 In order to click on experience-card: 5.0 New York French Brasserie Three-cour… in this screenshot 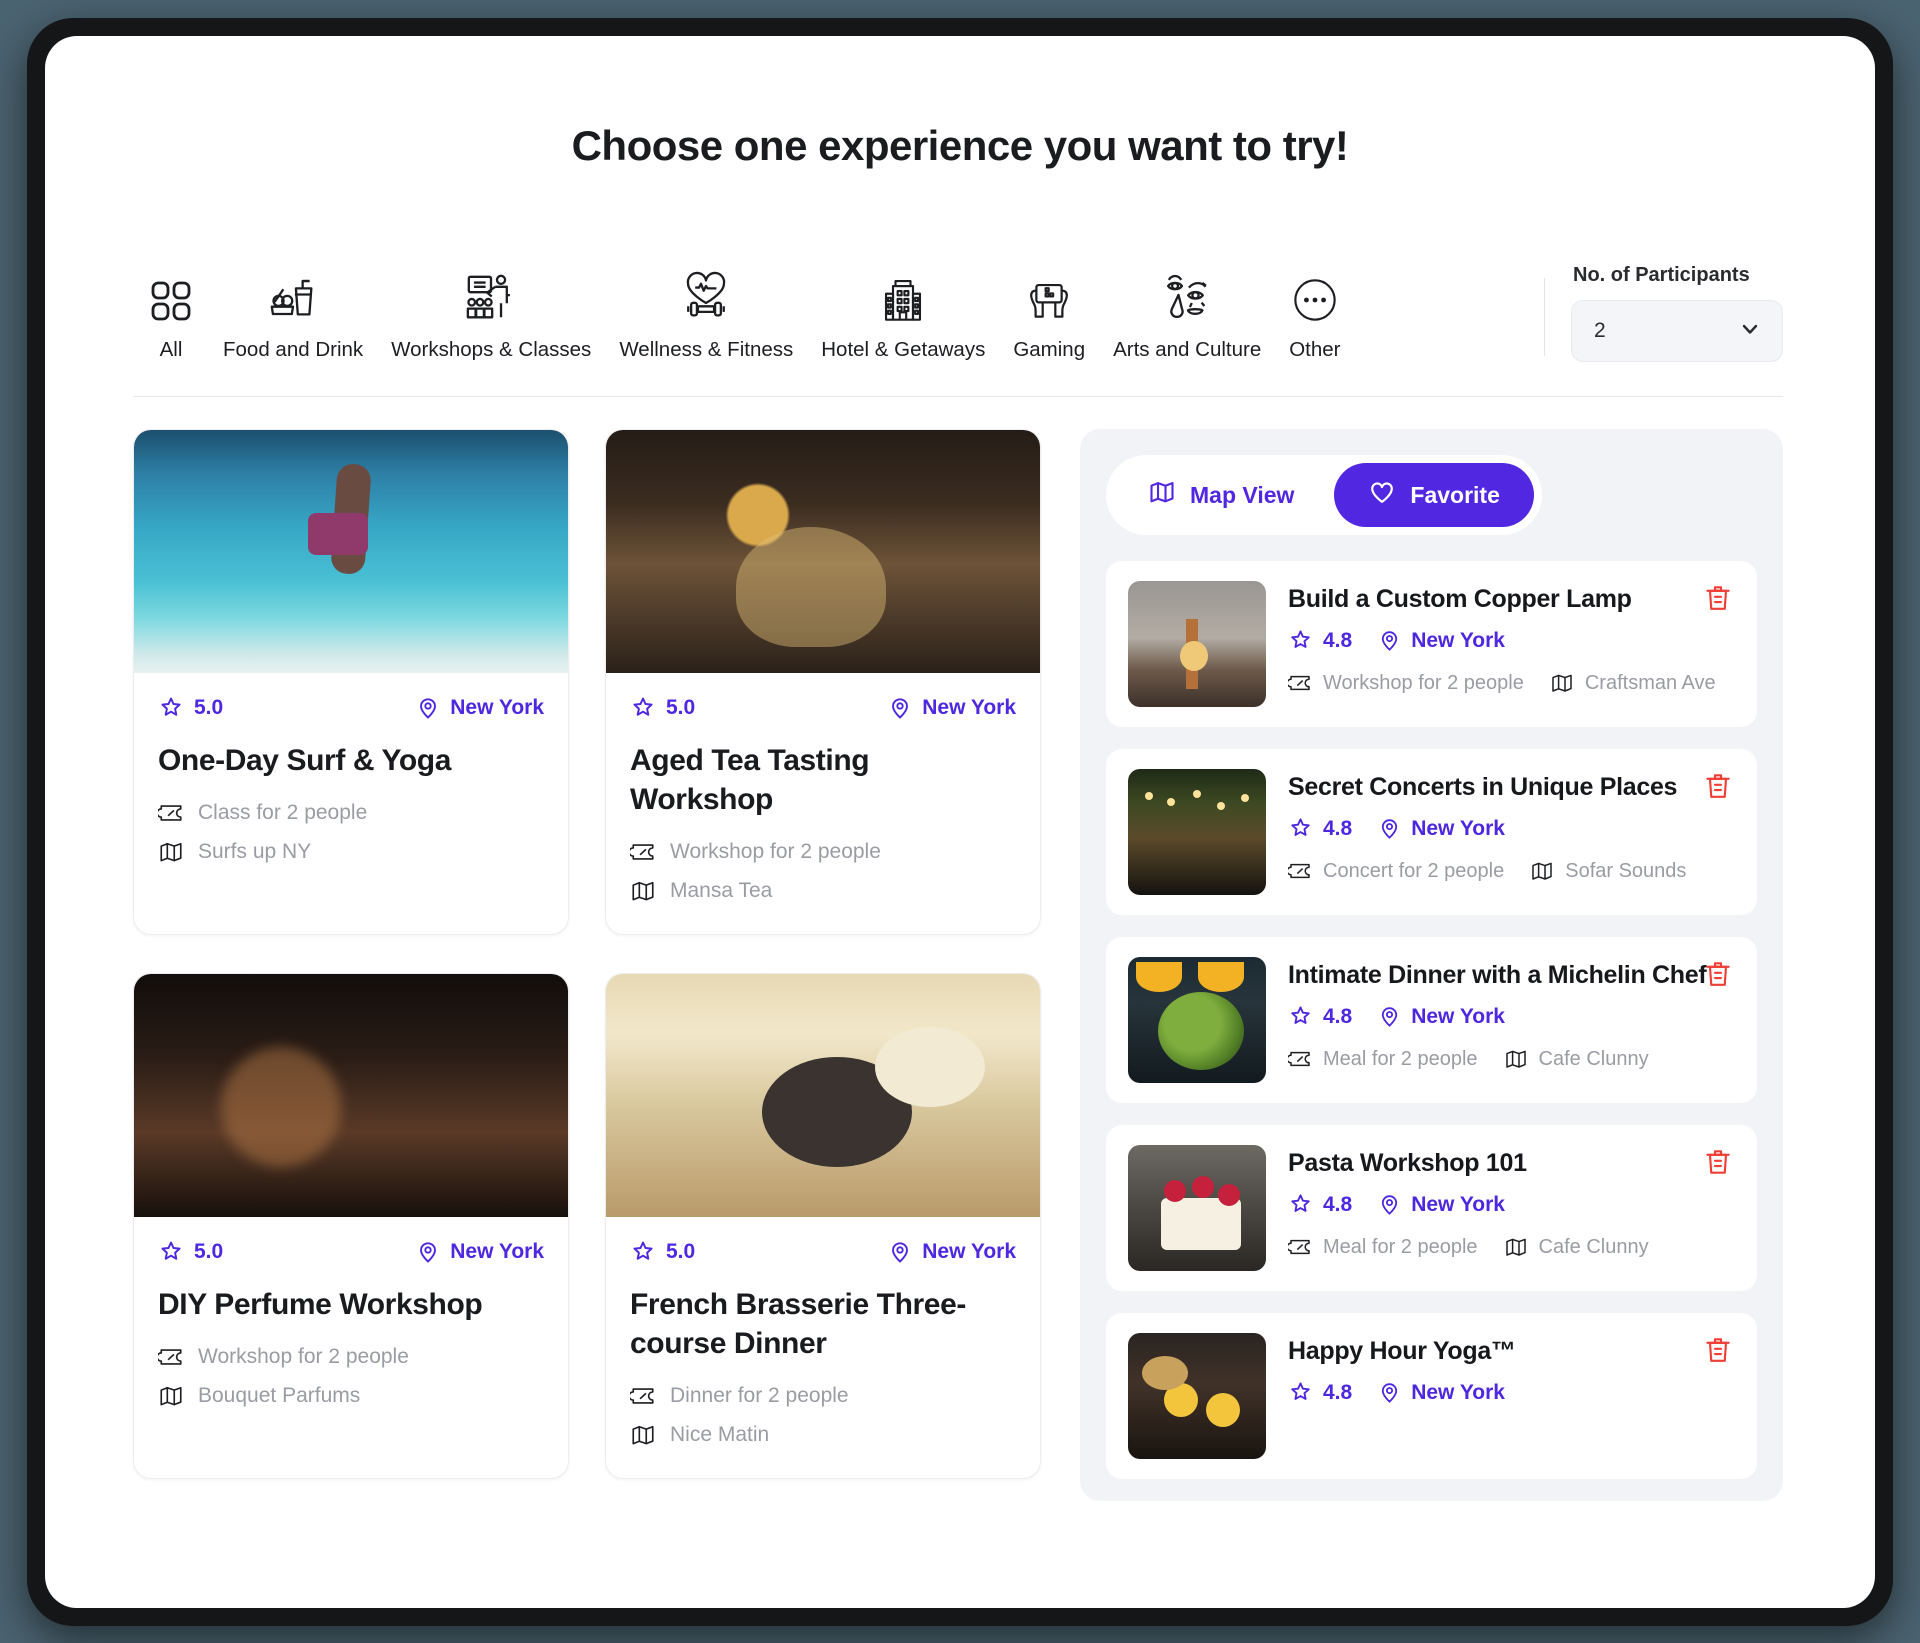, I will do `click(823, 1226)`.